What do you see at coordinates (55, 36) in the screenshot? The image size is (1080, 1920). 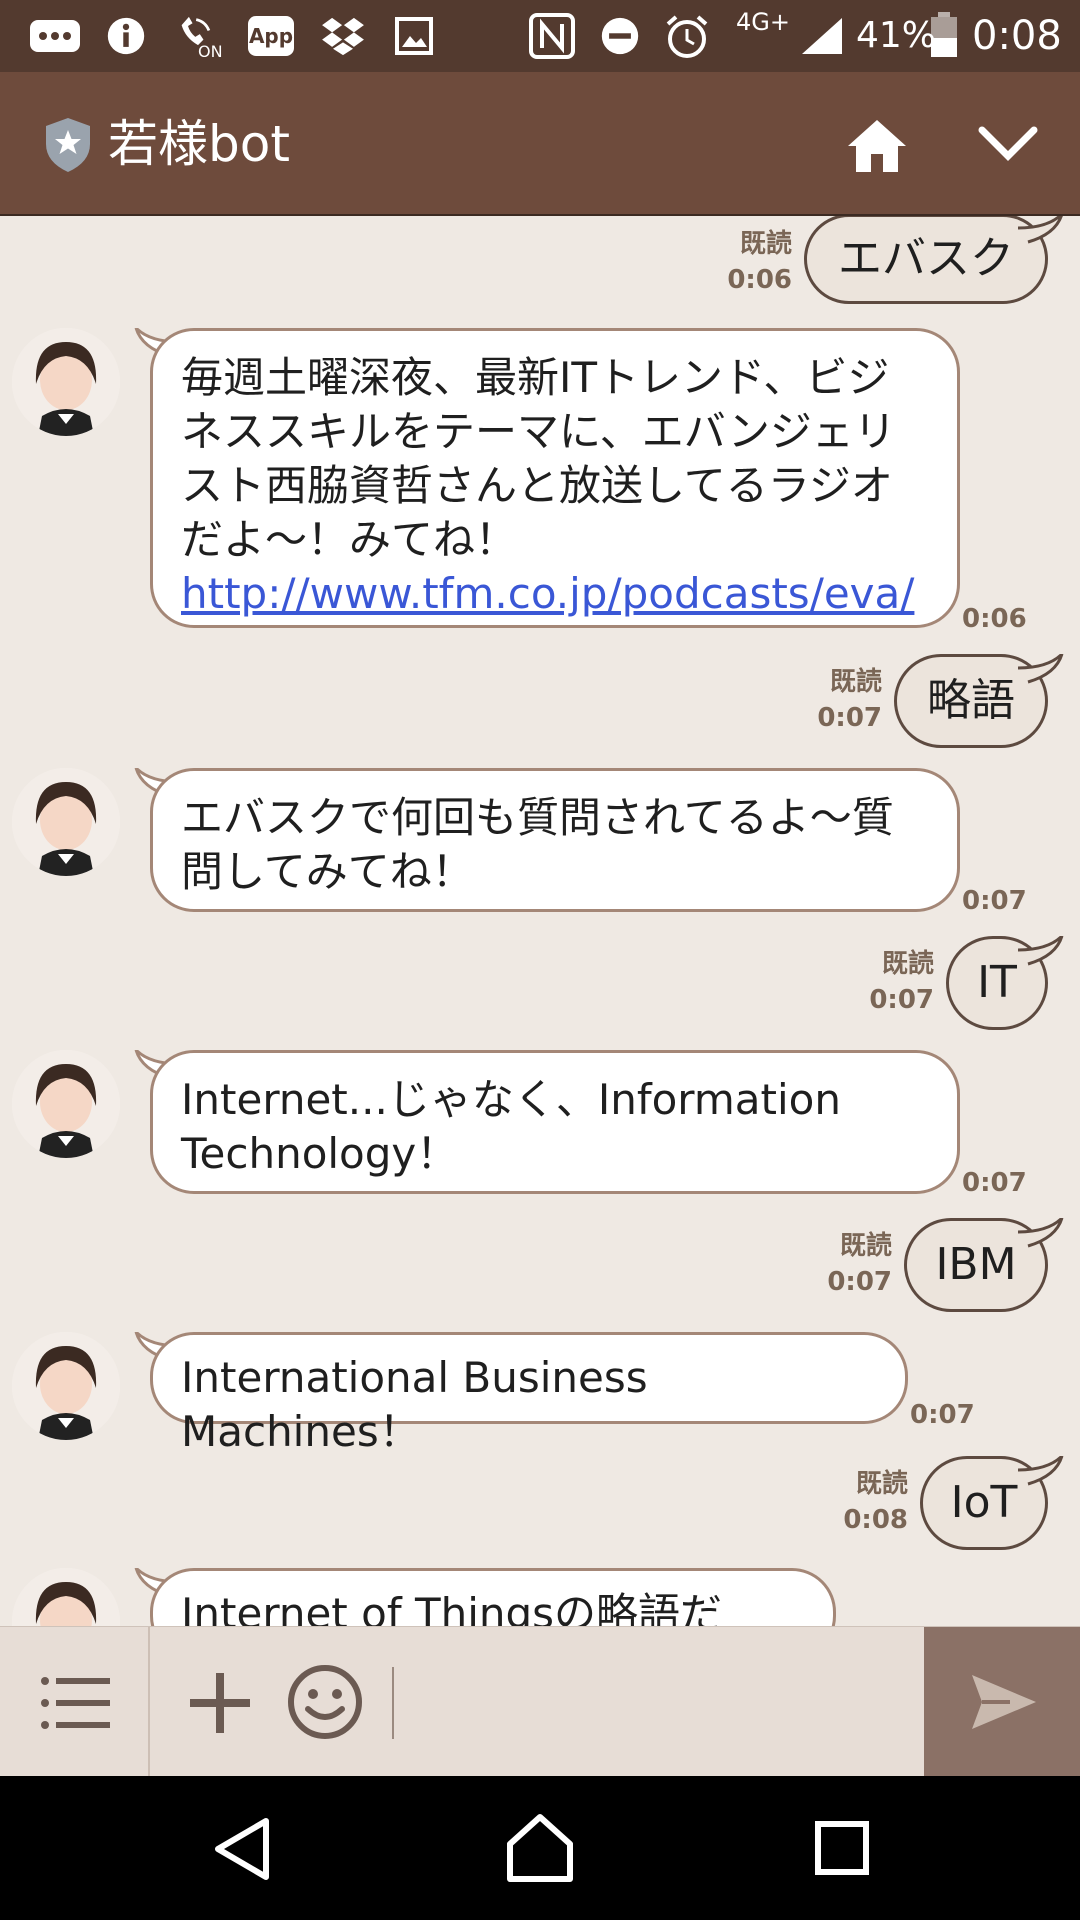 I see `notification-icon` at bounding box center [55, 36].